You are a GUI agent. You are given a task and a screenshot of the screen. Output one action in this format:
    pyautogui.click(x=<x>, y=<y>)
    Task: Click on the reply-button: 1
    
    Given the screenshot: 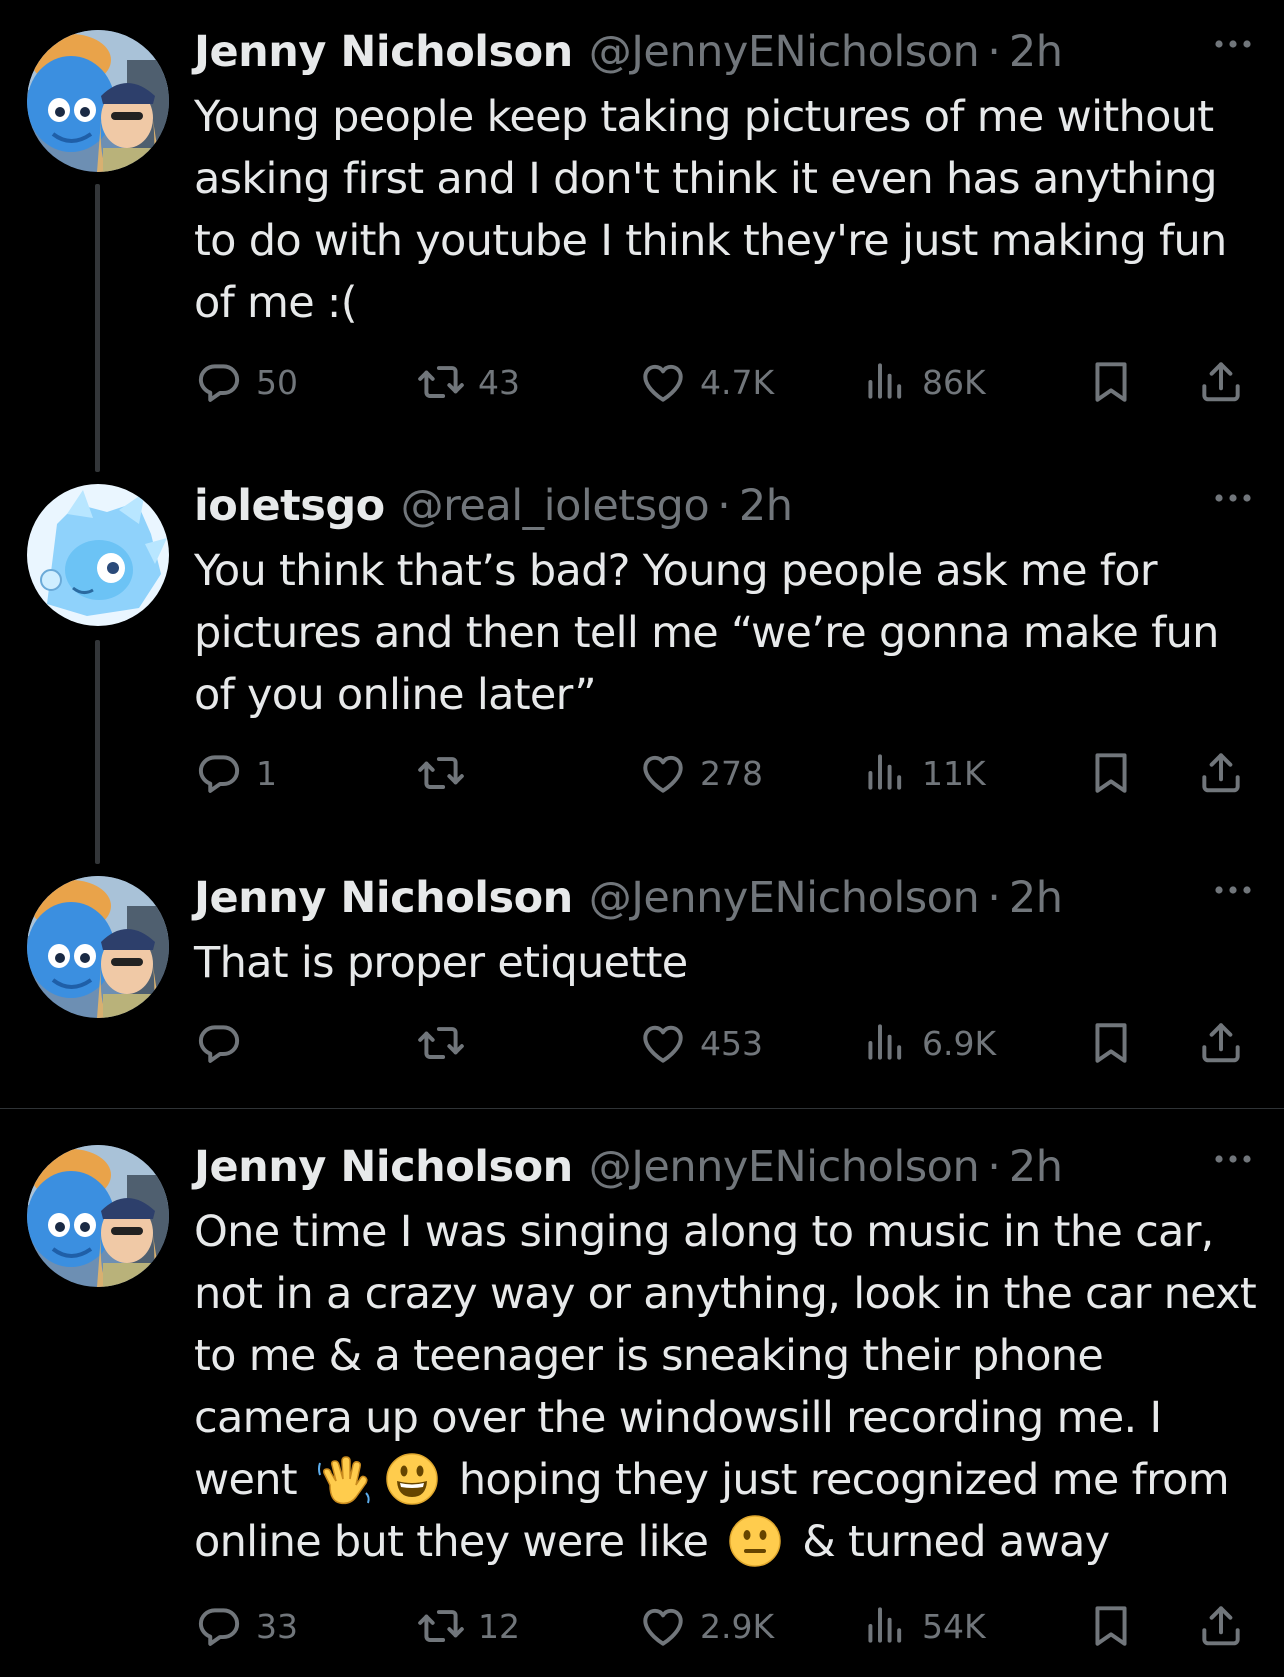 What is the action you would take?
    pyautogui.click(x=235, y=773)
    